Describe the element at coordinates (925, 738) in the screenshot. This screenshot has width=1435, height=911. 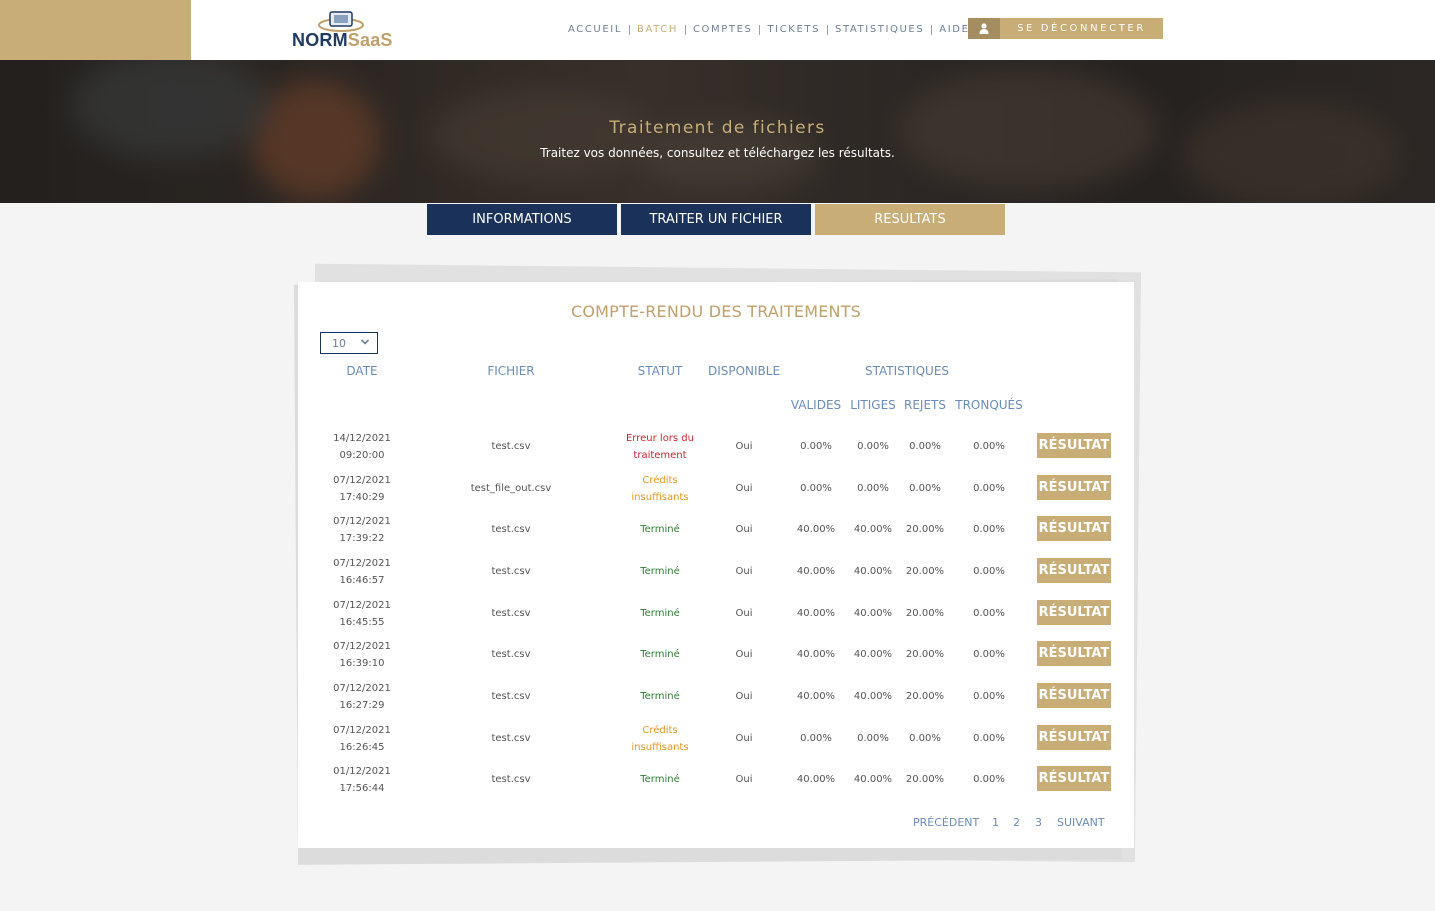
I see `cell-rejects: 0.00%` at that location.